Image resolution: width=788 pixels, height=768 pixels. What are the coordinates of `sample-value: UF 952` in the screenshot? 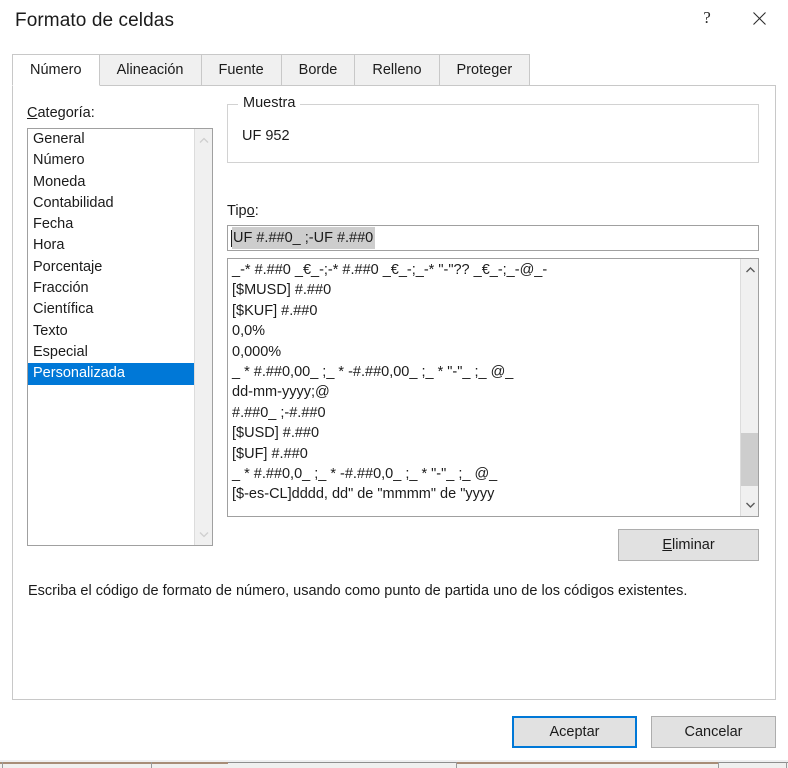 It's located at (266, 136).